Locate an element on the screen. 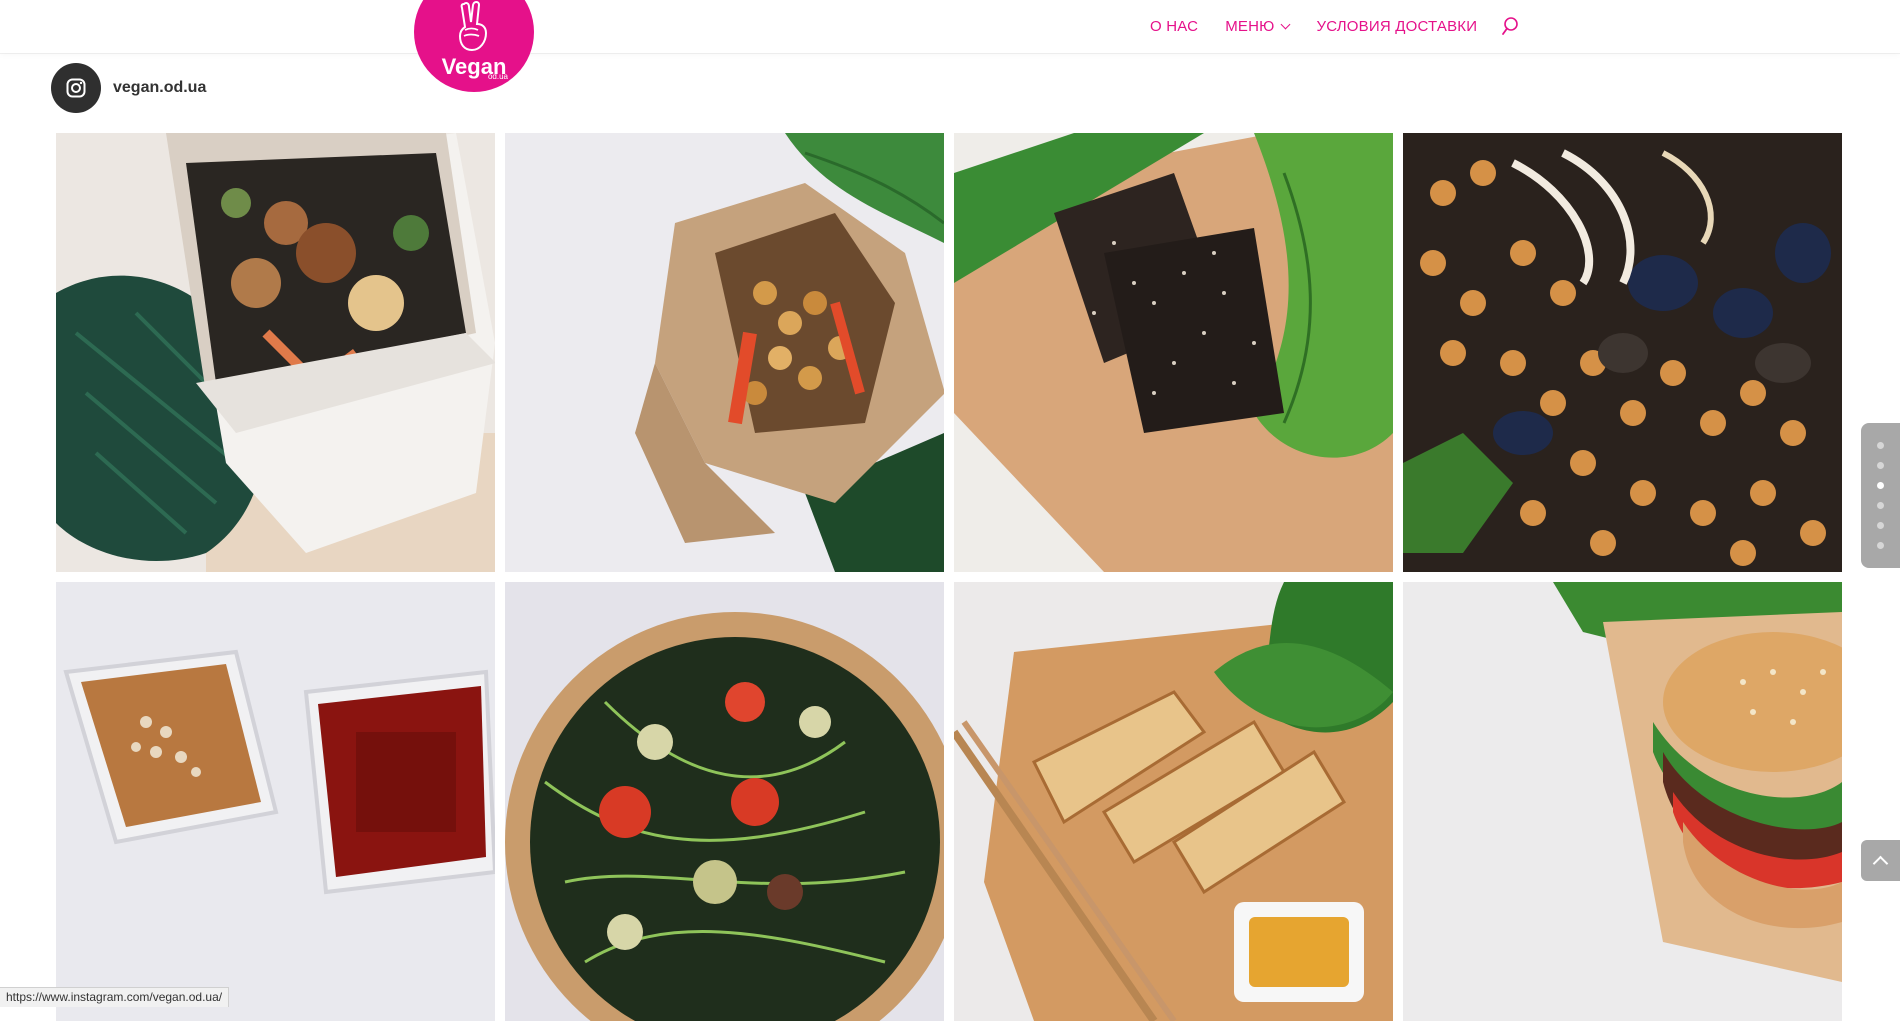 The image size is (1900, 1021). instagram-avatar is located at coordinates (76, 88).